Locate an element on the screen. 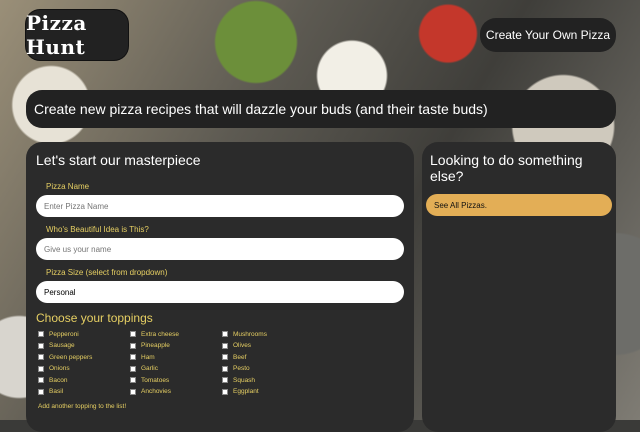  topping-label: Mushrooms is located at coordinates (250, 334).